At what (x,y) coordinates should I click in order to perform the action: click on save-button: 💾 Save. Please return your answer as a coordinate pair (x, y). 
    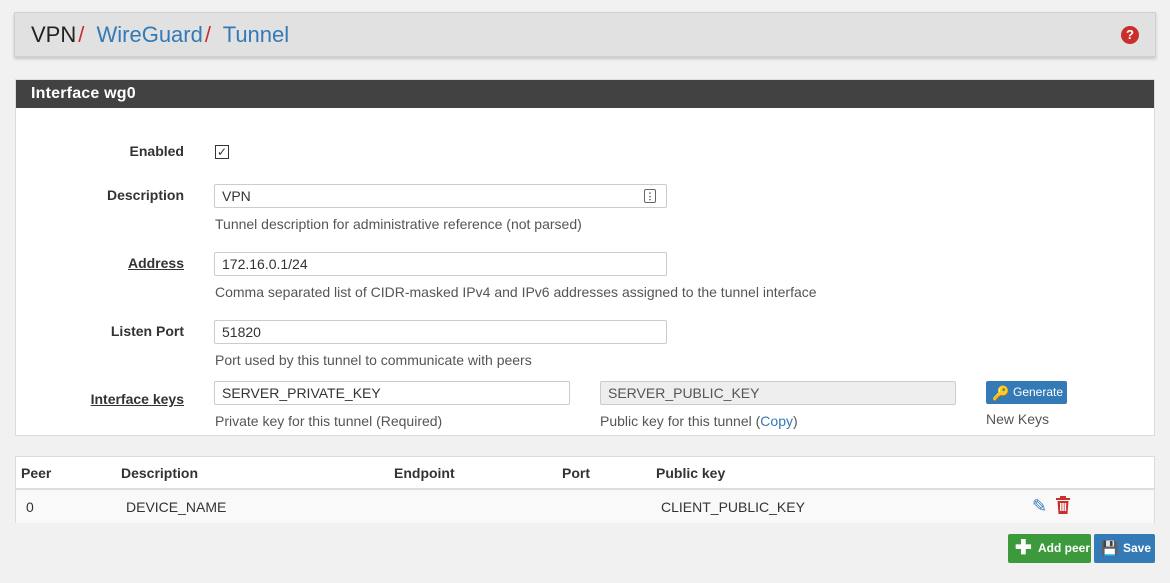
    Looking at the image, I should click on (1124, 548).